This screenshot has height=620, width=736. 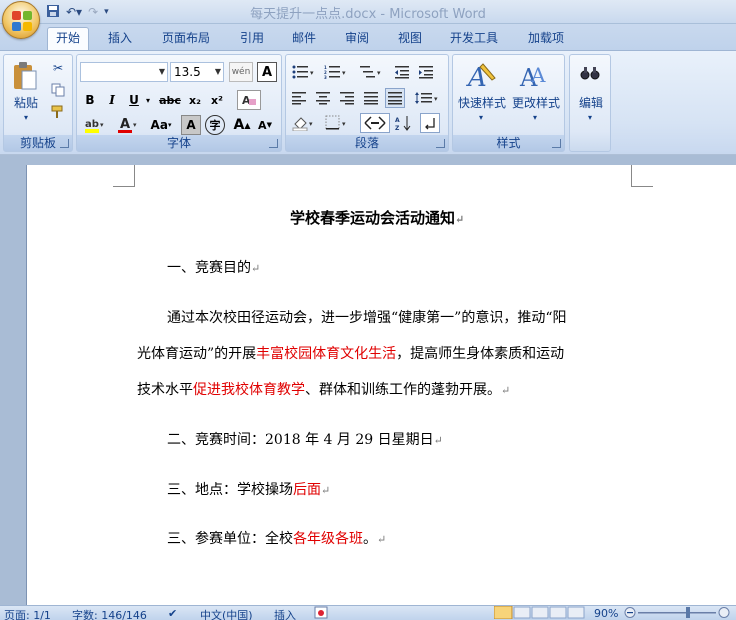 What do you see at coordinates (191, 125) in the screenshot?
I see `char-shading-button: A` at bounding box center [191, 125].